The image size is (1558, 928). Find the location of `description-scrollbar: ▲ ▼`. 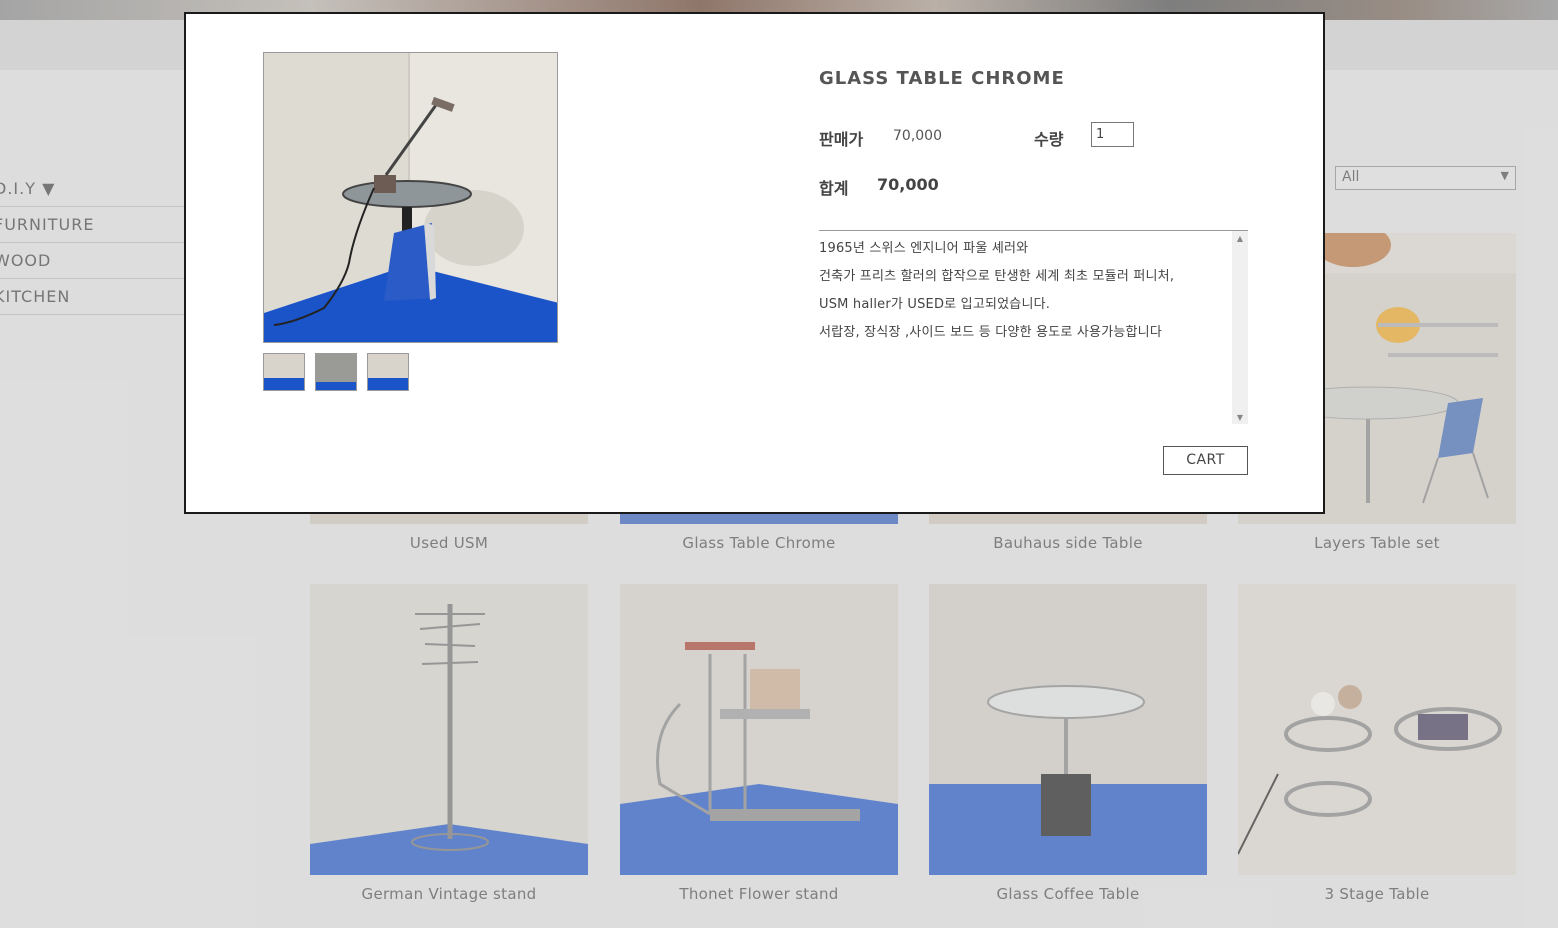

description-scrollbar: ▲ ▼ is located at coordinates (1240, 327).